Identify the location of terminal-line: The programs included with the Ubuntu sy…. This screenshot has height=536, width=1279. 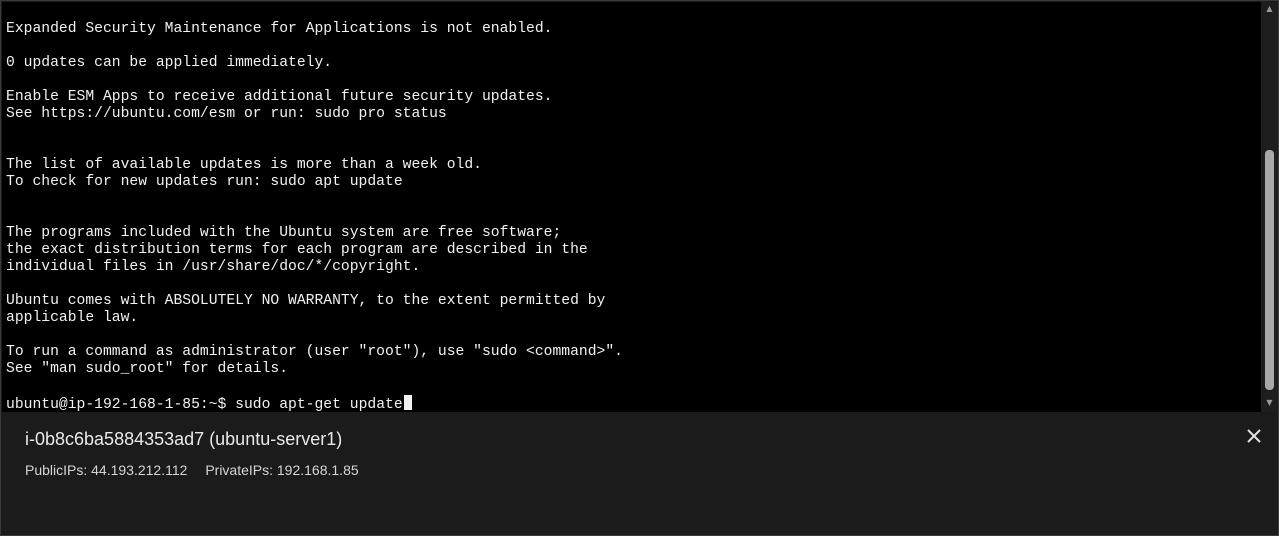
(284, 233).